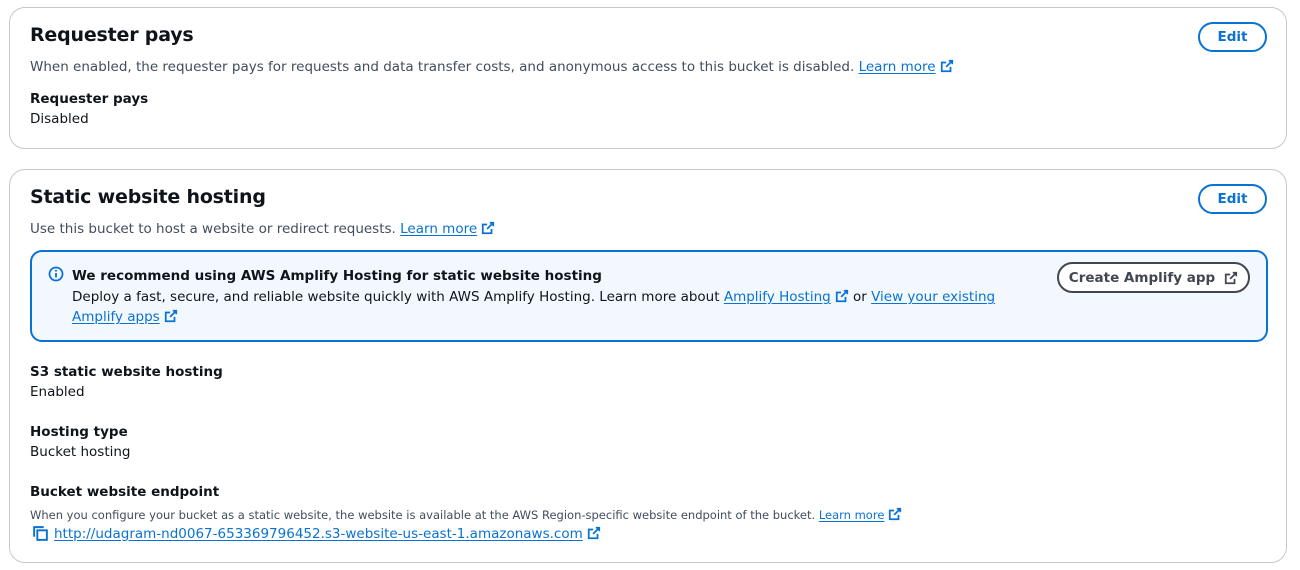  I want to click on static-hosting-title: Static website hosting, so click(148, 197).